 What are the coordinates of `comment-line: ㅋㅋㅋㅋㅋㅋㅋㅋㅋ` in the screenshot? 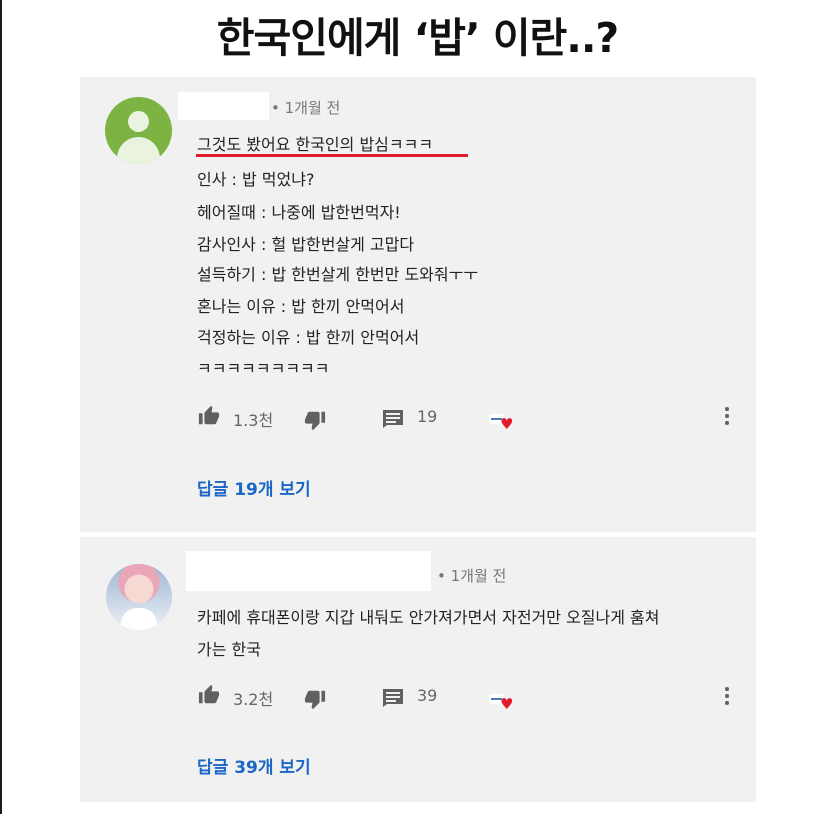 It's located at (263, 368).